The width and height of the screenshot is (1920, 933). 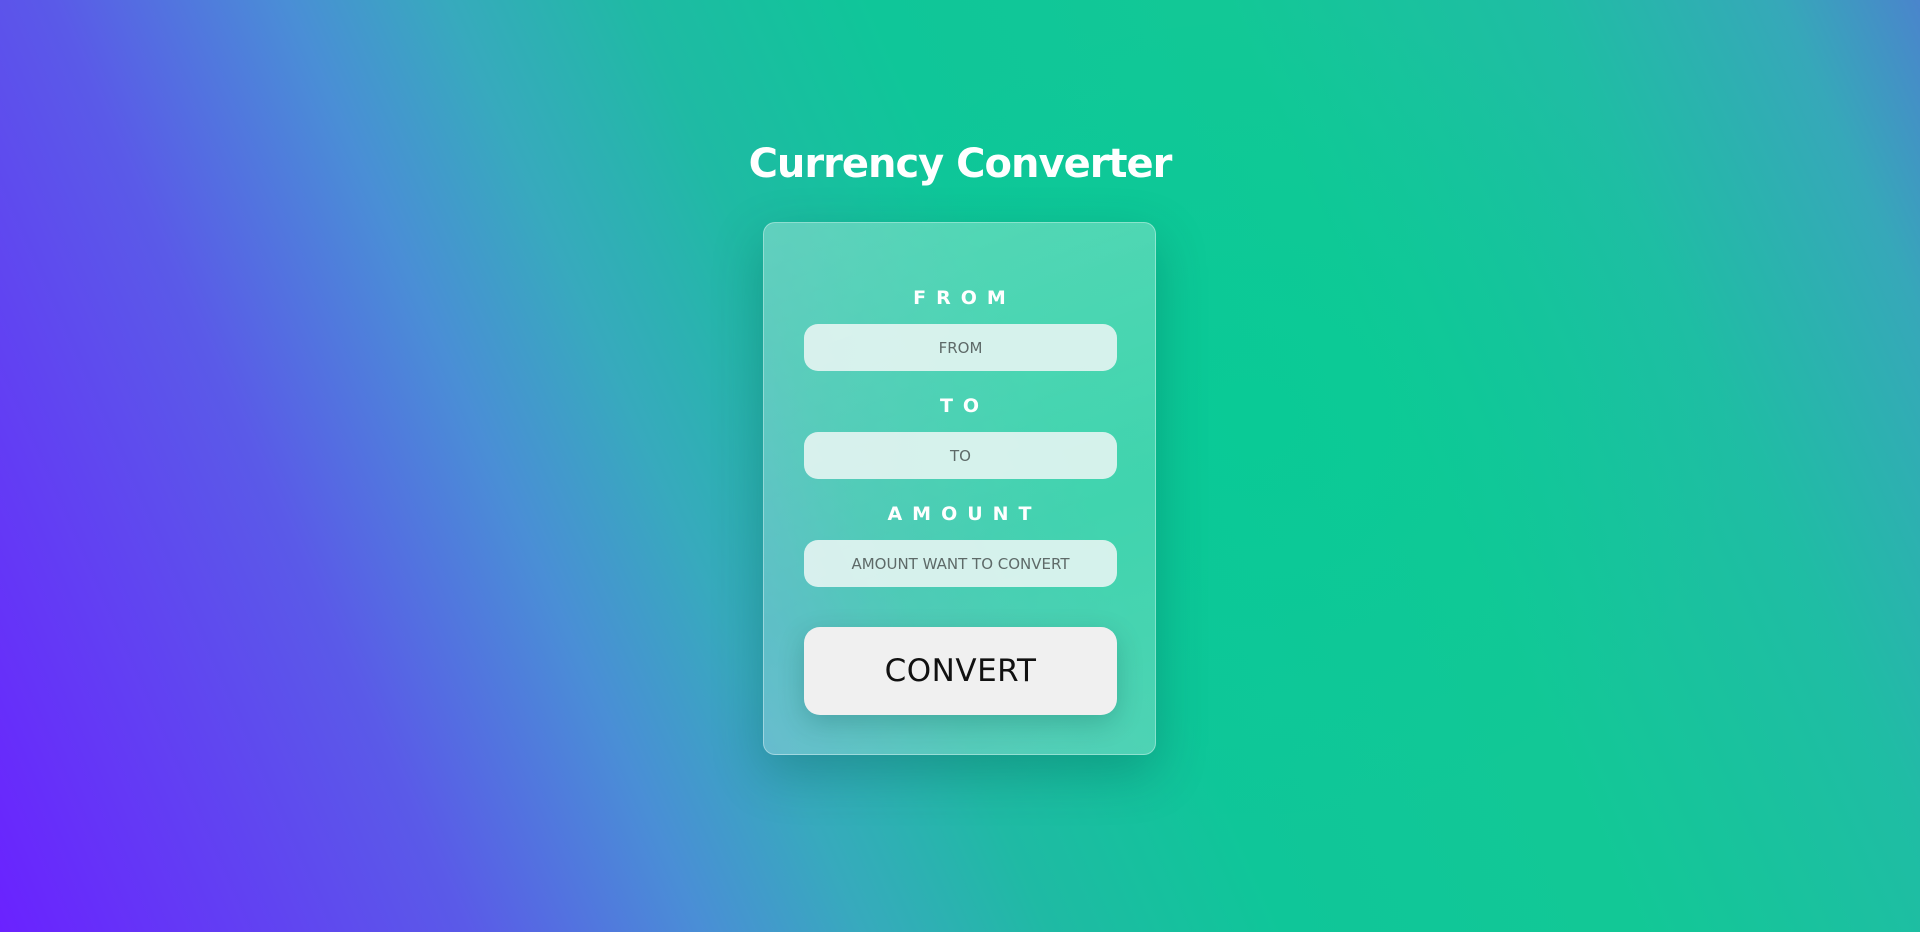 What do you see at coordinates (960, 671) in the screenshot?
I see `convert-button: CONVERT` at bounding box center [960, 671].